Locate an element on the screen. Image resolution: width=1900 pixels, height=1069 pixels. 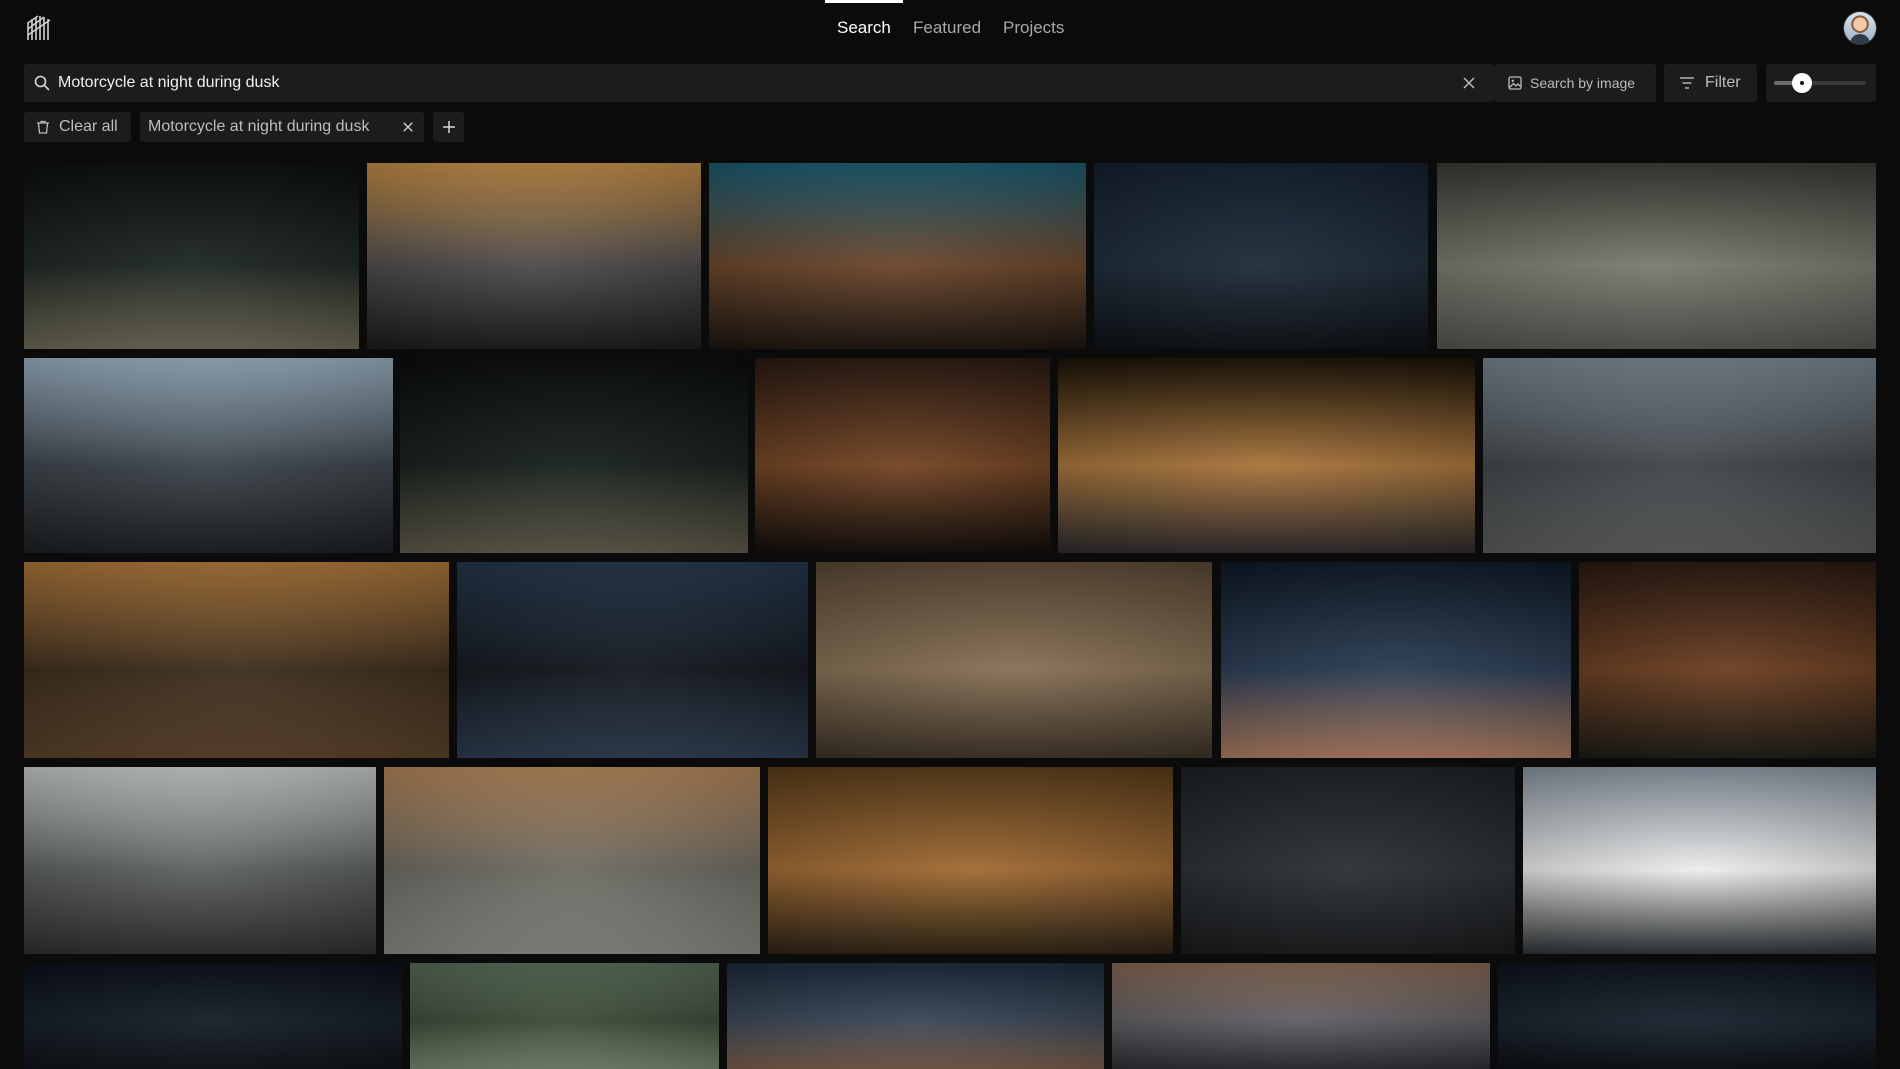
add-query-button is located at coordinates (448, 127).